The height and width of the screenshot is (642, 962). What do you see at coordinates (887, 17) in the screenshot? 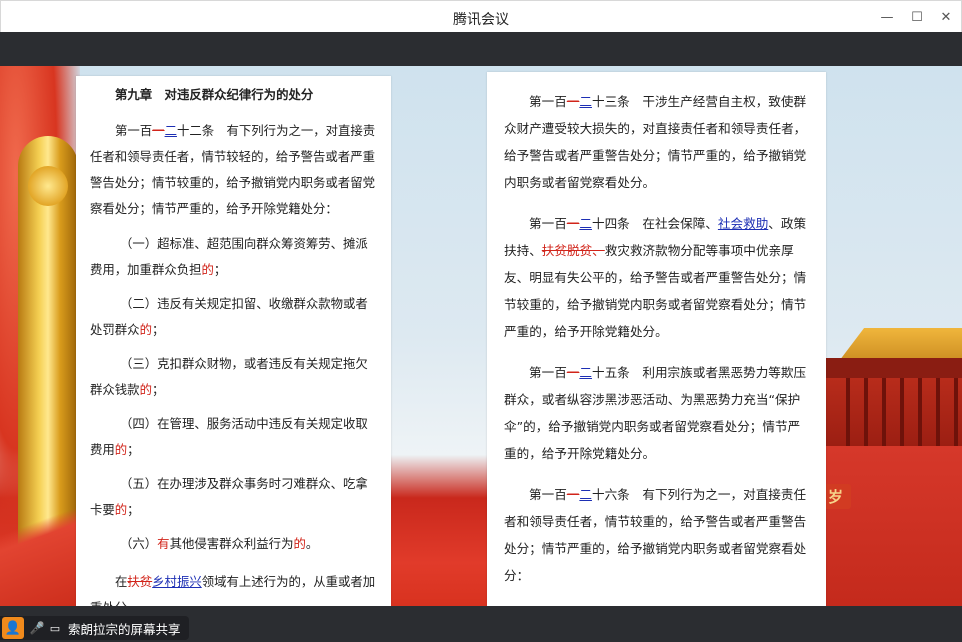
I see `minimize-button: —` at bounding box center [887, 17].